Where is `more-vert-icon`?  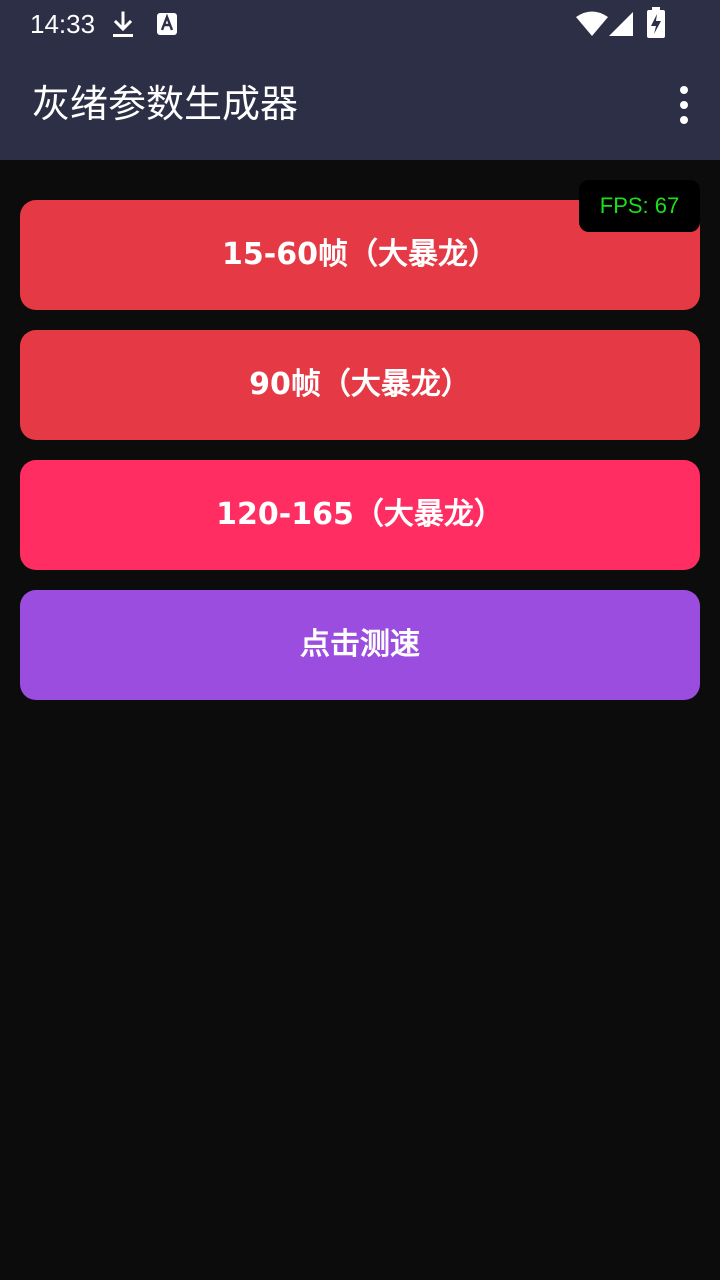 more-vert-icon is located at coordinates (684, 106).